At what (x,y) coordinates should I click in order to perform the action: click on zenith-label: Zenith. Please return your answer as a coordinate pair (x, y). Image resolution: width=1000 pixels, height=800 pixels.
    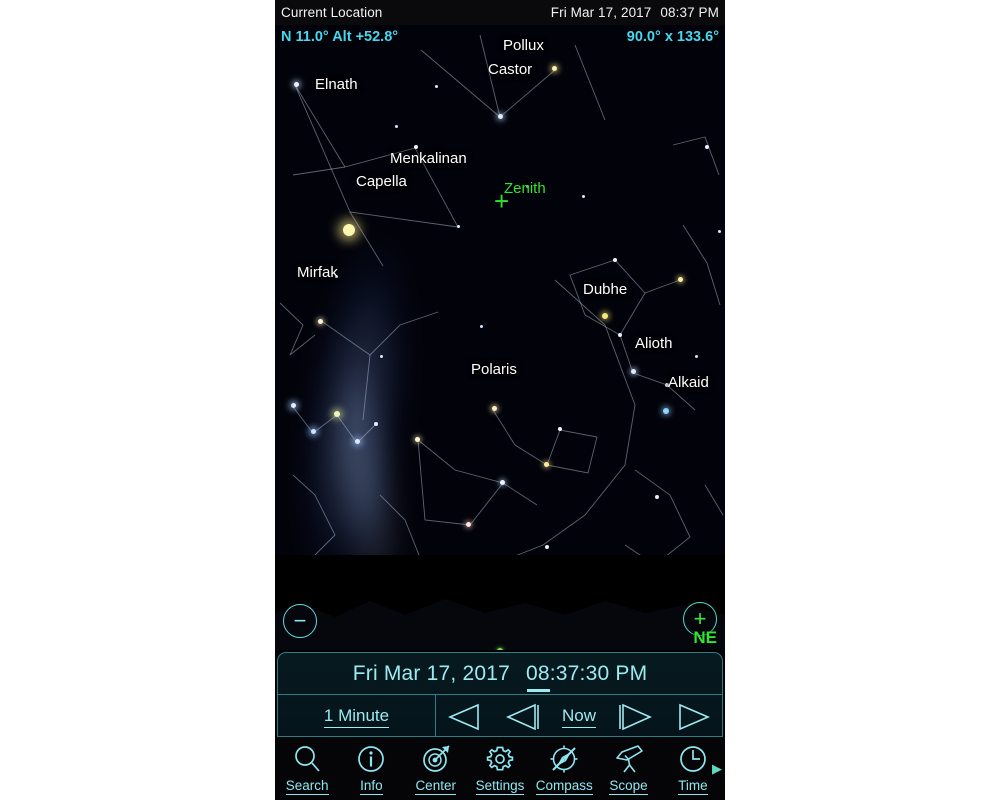
    Looking at the image, I should click on (525, 188).